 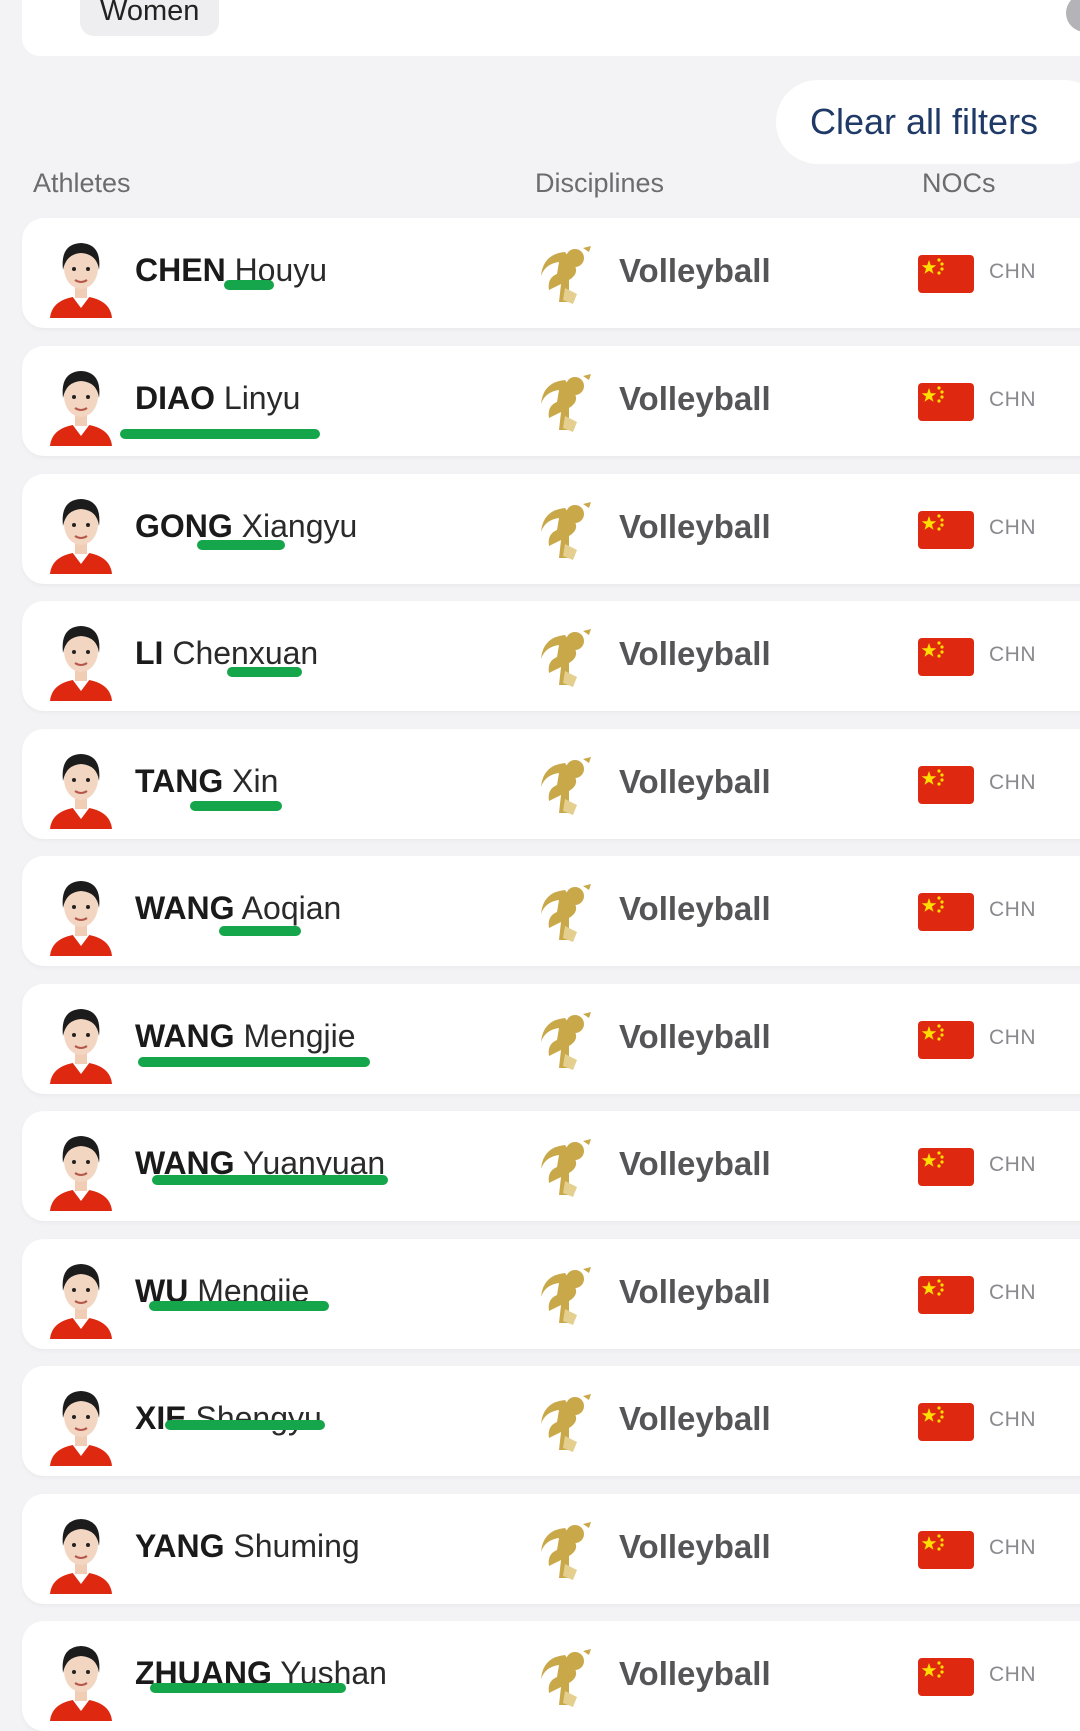 What do you see at coordinates (175, 398) in the screenshot?
I see `athlete-surname: DIAO` at bounding box center [175, 398].